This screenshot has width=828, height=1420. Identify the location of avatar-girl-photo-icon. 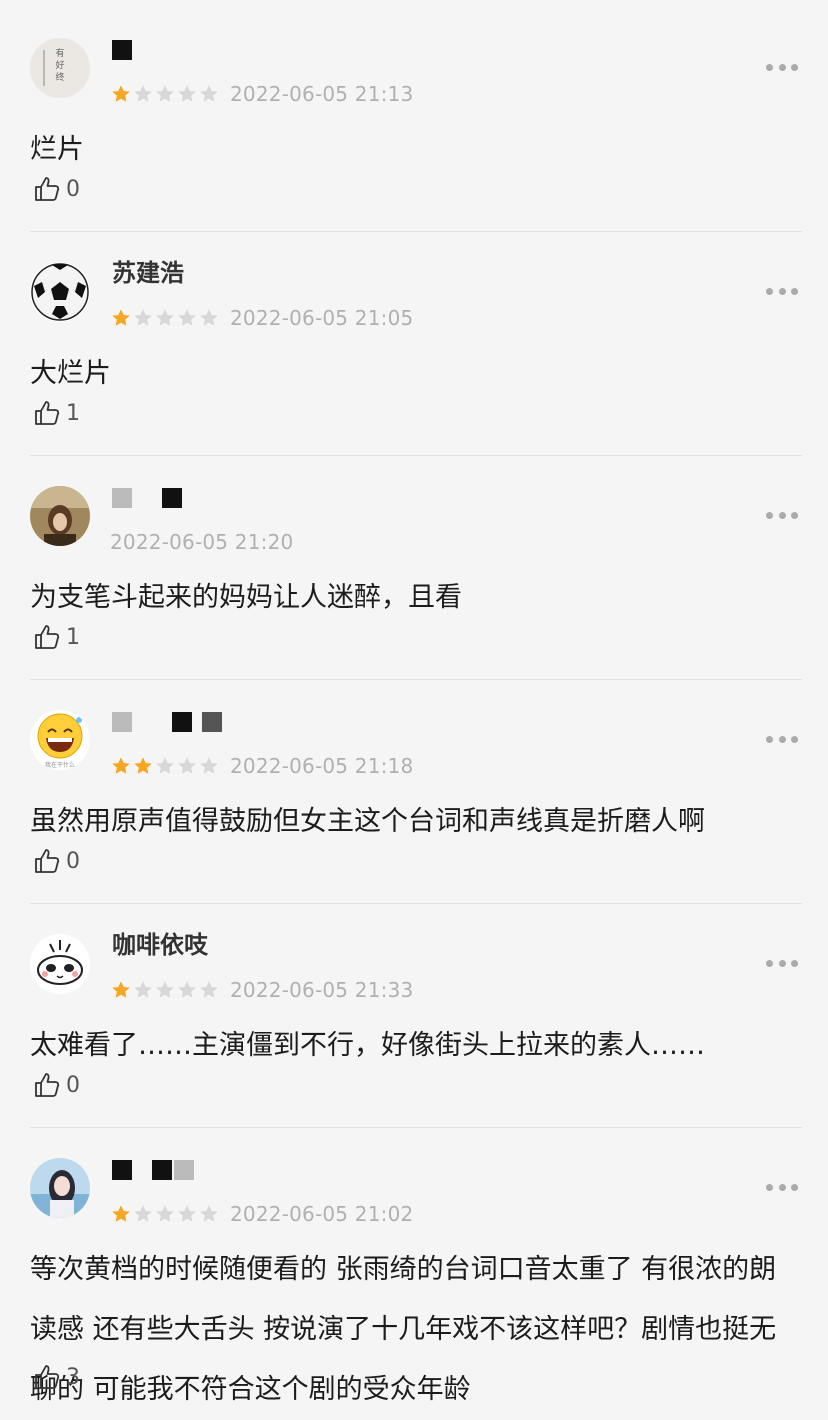
(60, 1188).